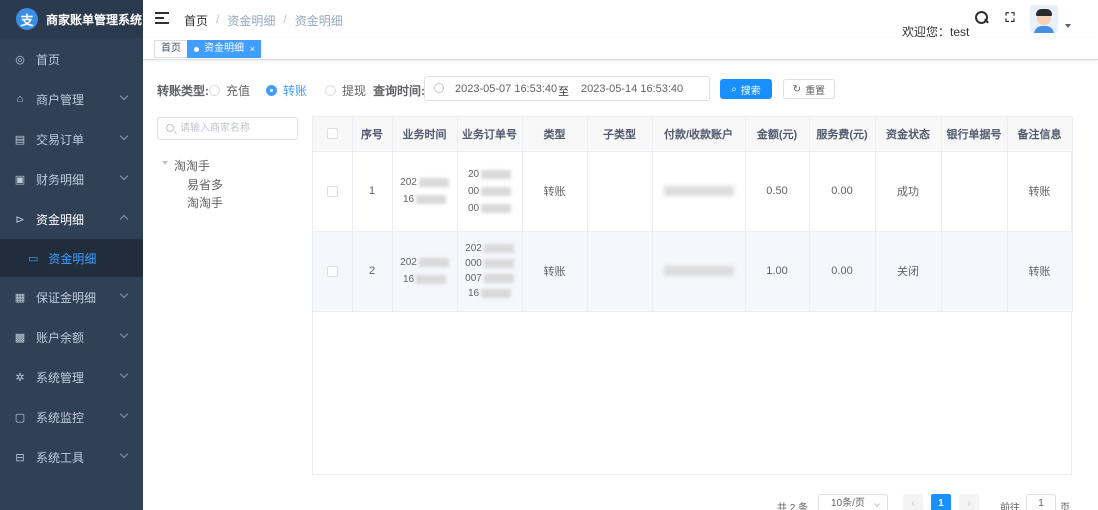  I want to click on fullscreen-icon: ⛶, so click(1010, 18).